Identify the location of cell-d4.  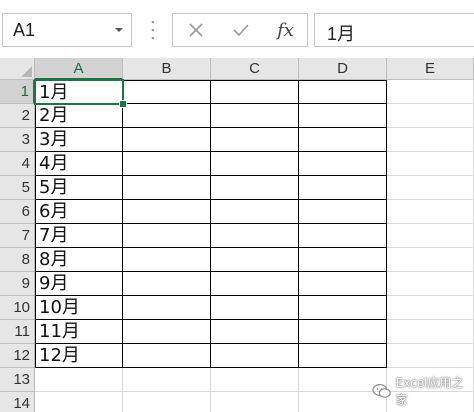
(343, 164).